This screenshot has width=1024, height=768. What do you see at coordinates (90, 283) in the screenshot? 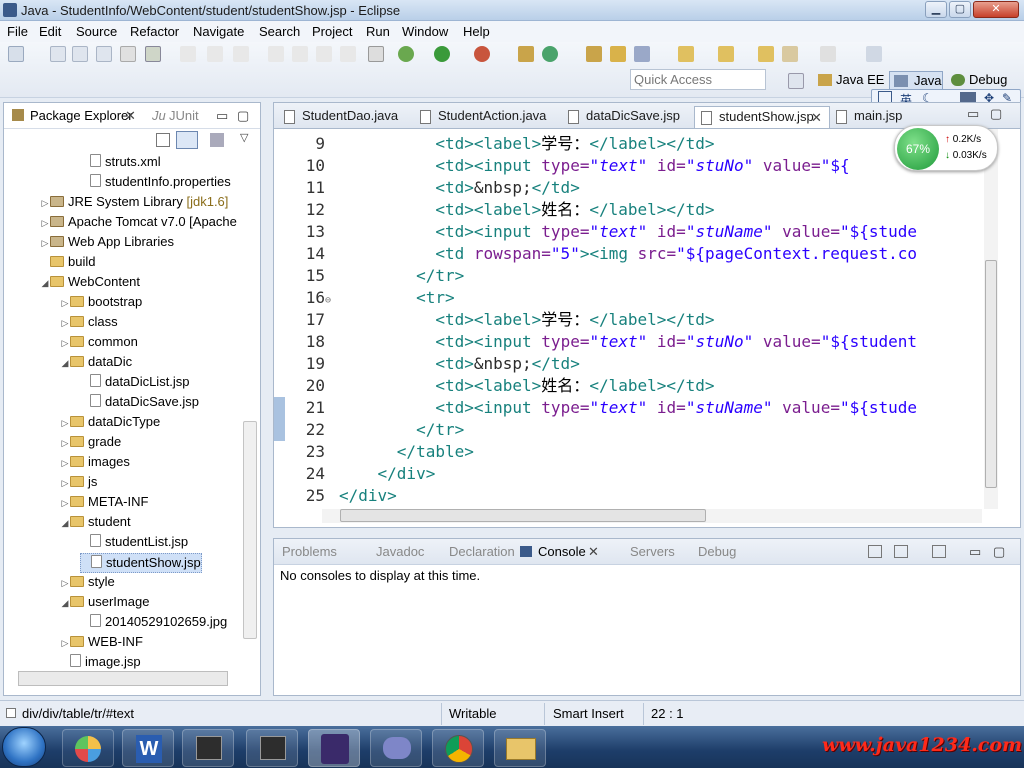
I see `tree-item: ◢ WebContent` at bounding box center [90, 283].